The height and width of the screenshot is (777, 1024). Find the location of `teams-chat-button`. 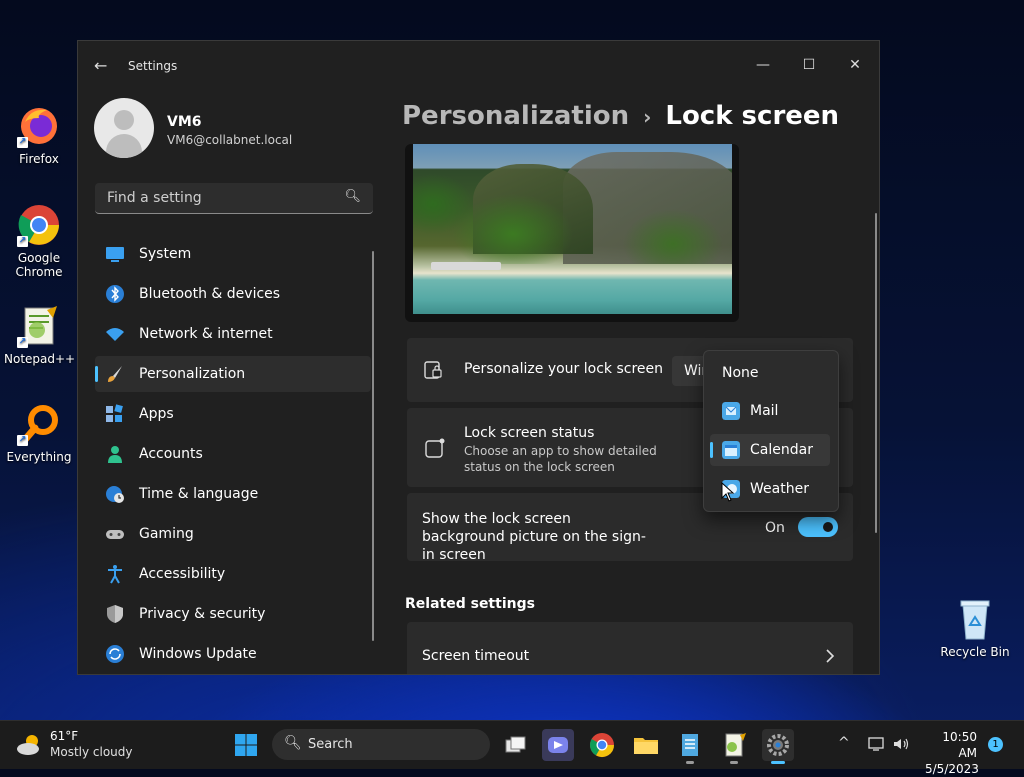

teams-chat-button is located at coordinates (558, 745).